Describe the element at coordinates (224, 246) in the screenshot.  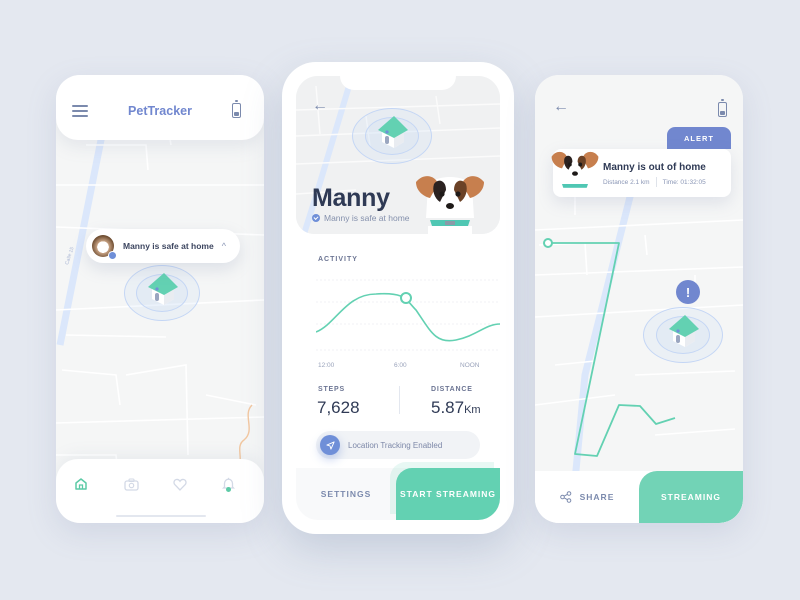
I see `chevron-up-icon: ^` at that location.